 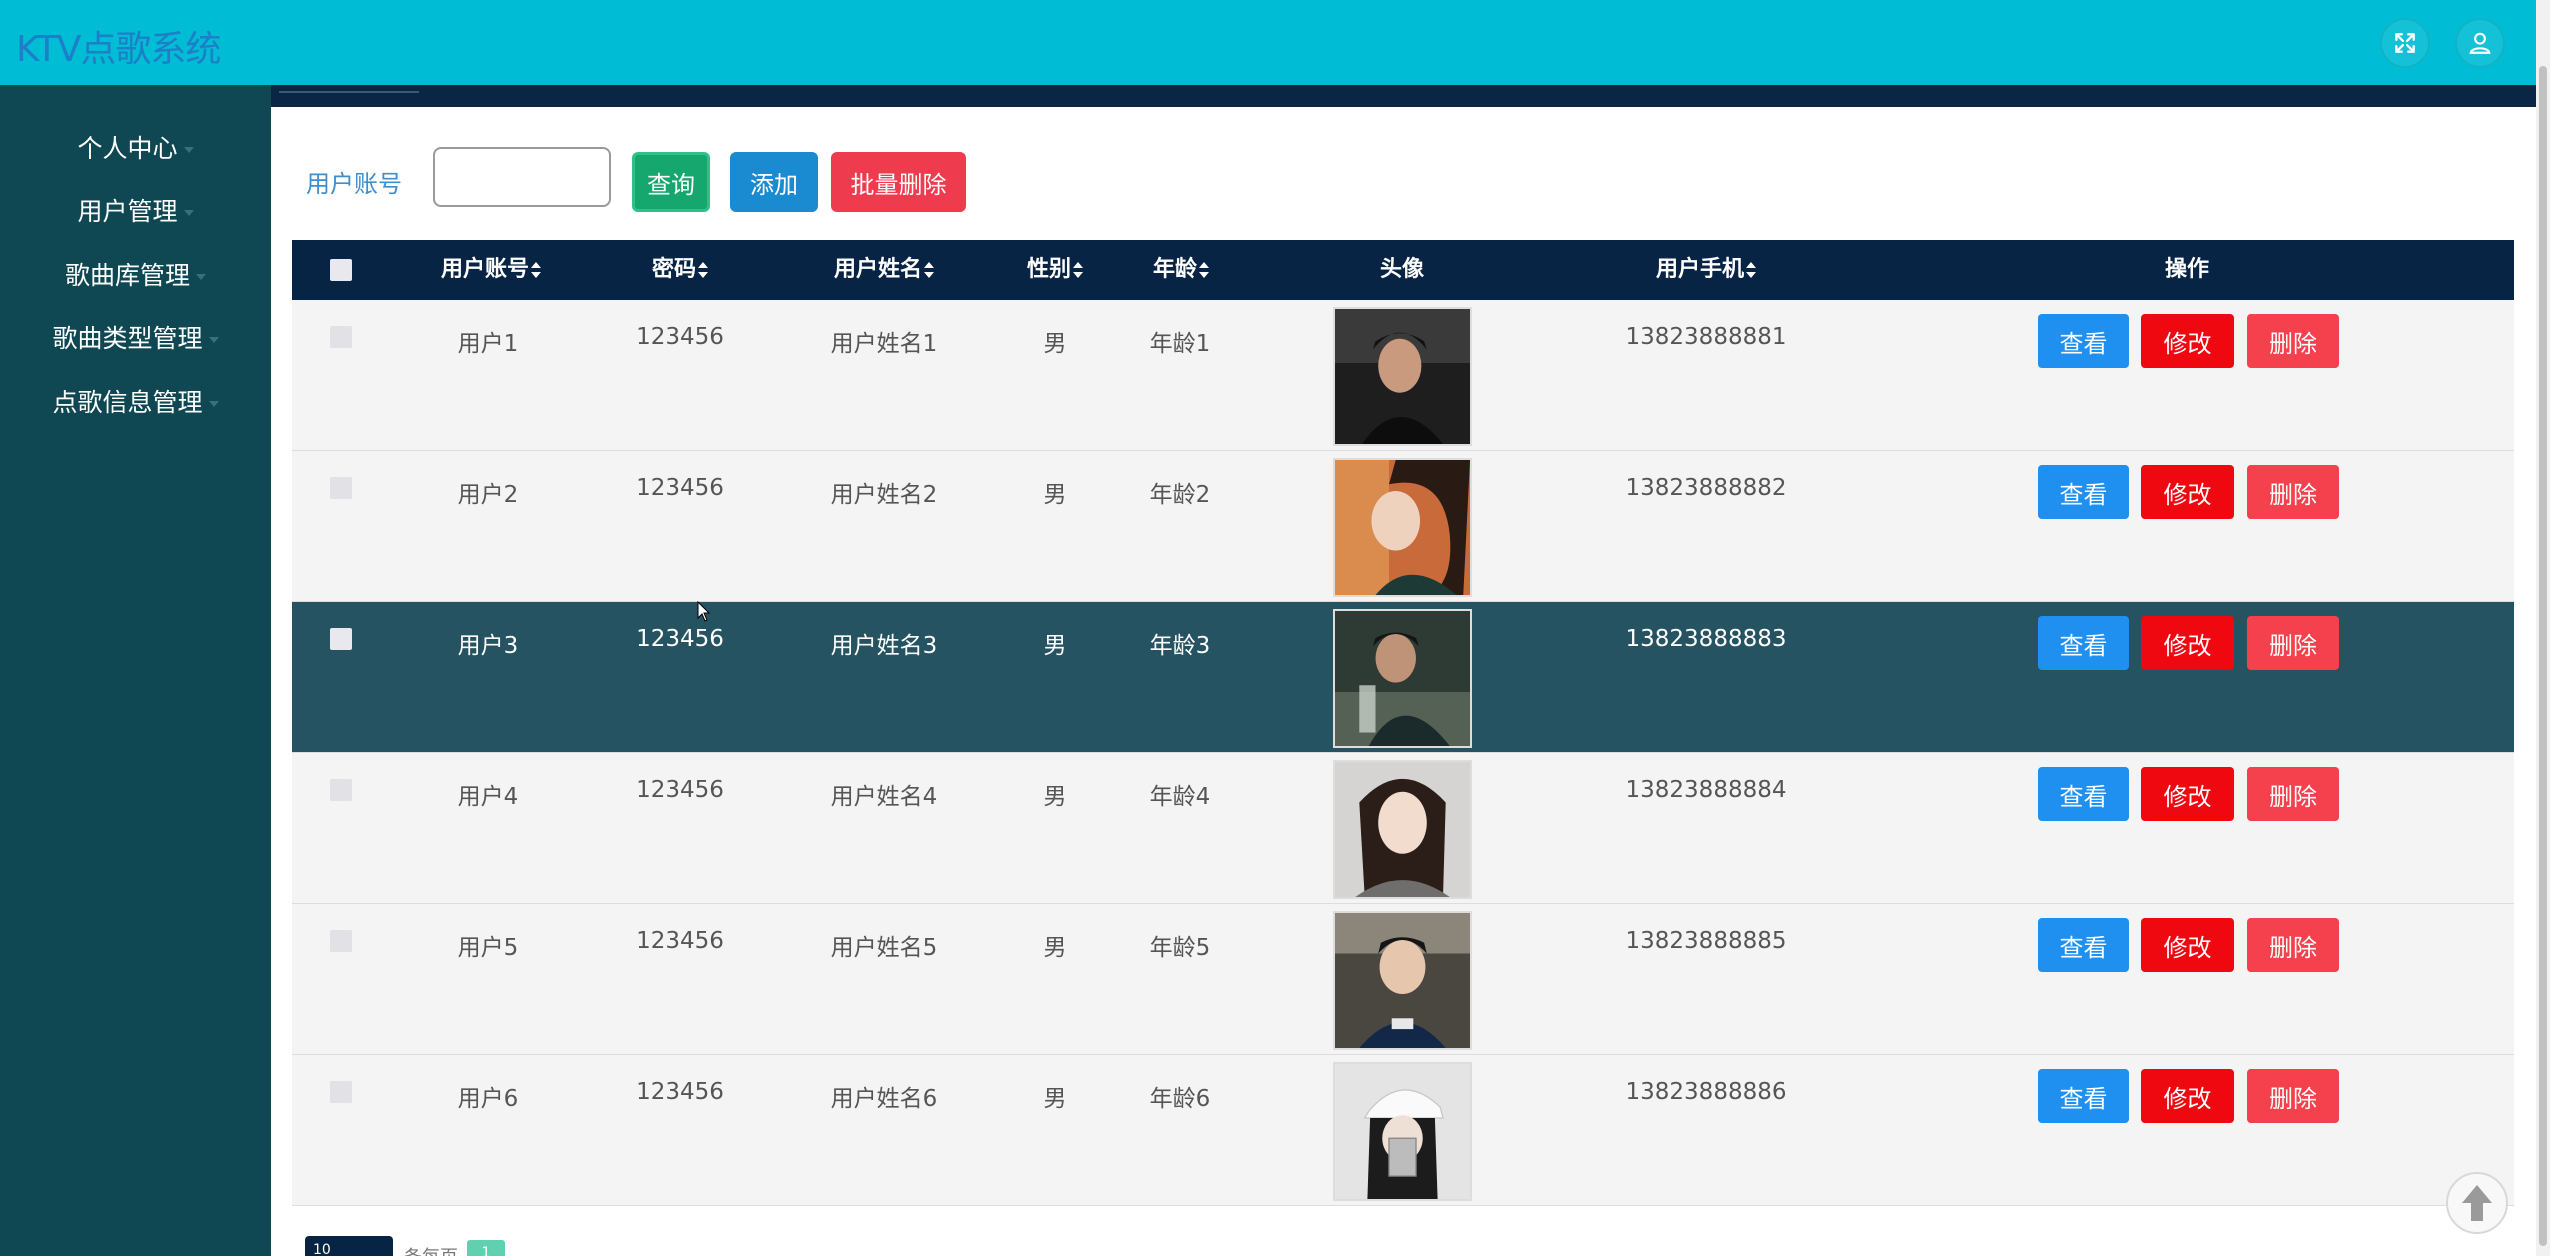 What do you see at coordinates (349, 92) in the screenshot?
I see `tab-indicator` at bounding box center [349, 92].